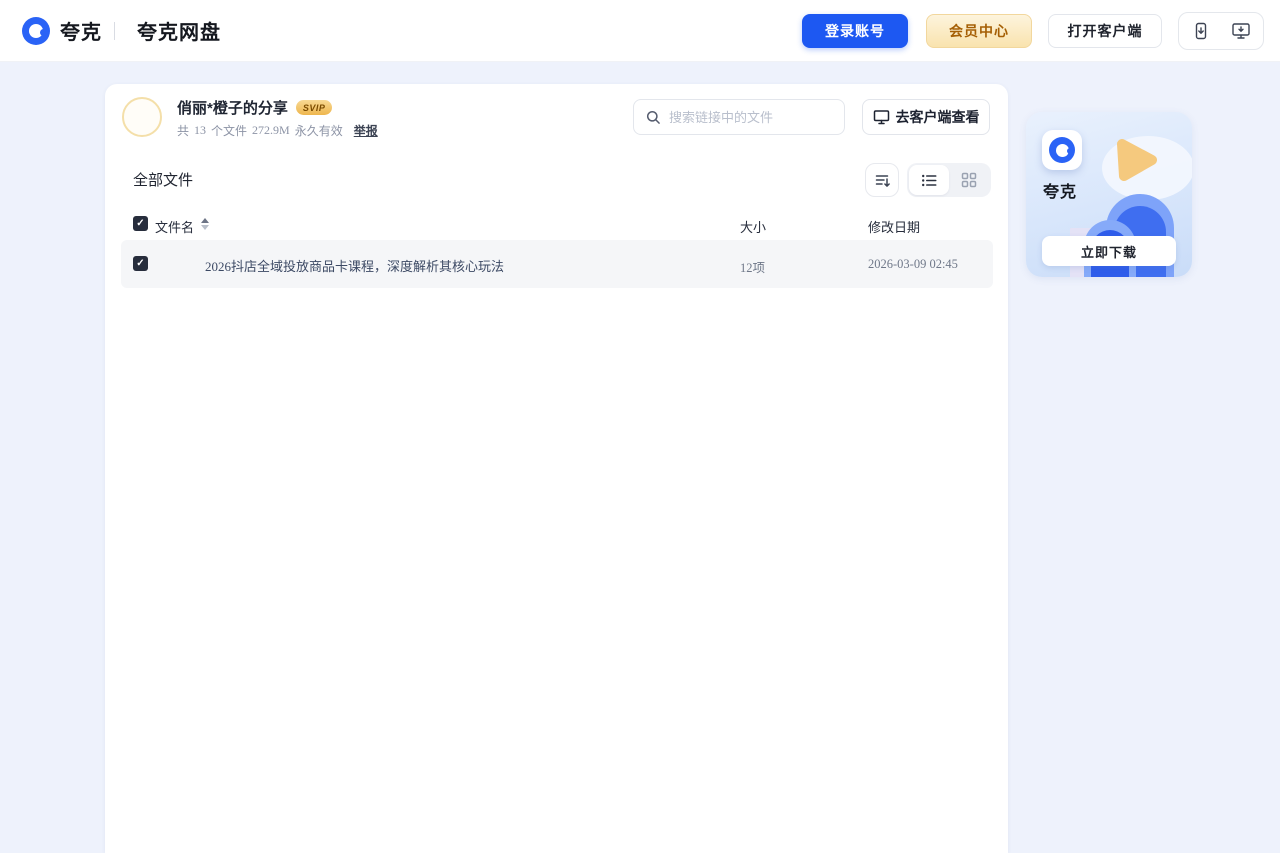 The width and height of the screenshot is (1280, 853). What do you see at coordinates (1105, 30) in the screenshot?
I see `open-client-button: 打开客户端` at bounding box center [1105, 30].